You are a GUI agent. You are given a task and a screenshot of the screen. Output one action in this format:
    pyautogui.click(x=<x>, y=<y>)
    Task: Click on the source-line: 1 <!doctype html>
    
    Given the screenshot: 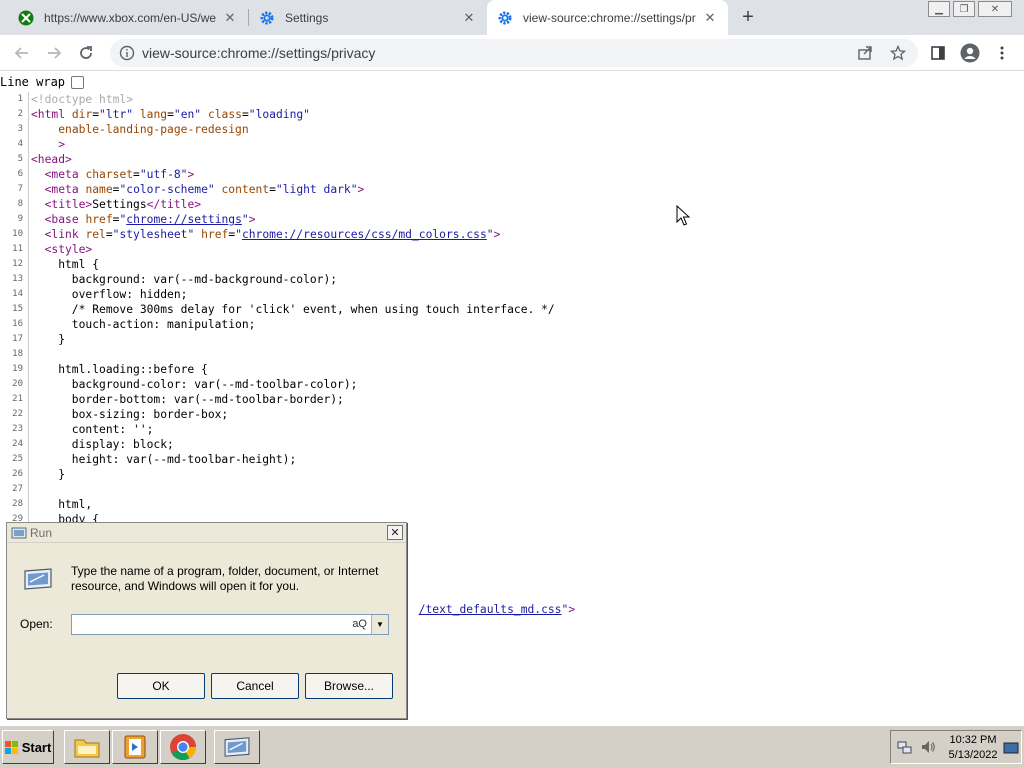 What is the action you would take?
    pyautogui.click(x=512, y=99)
    